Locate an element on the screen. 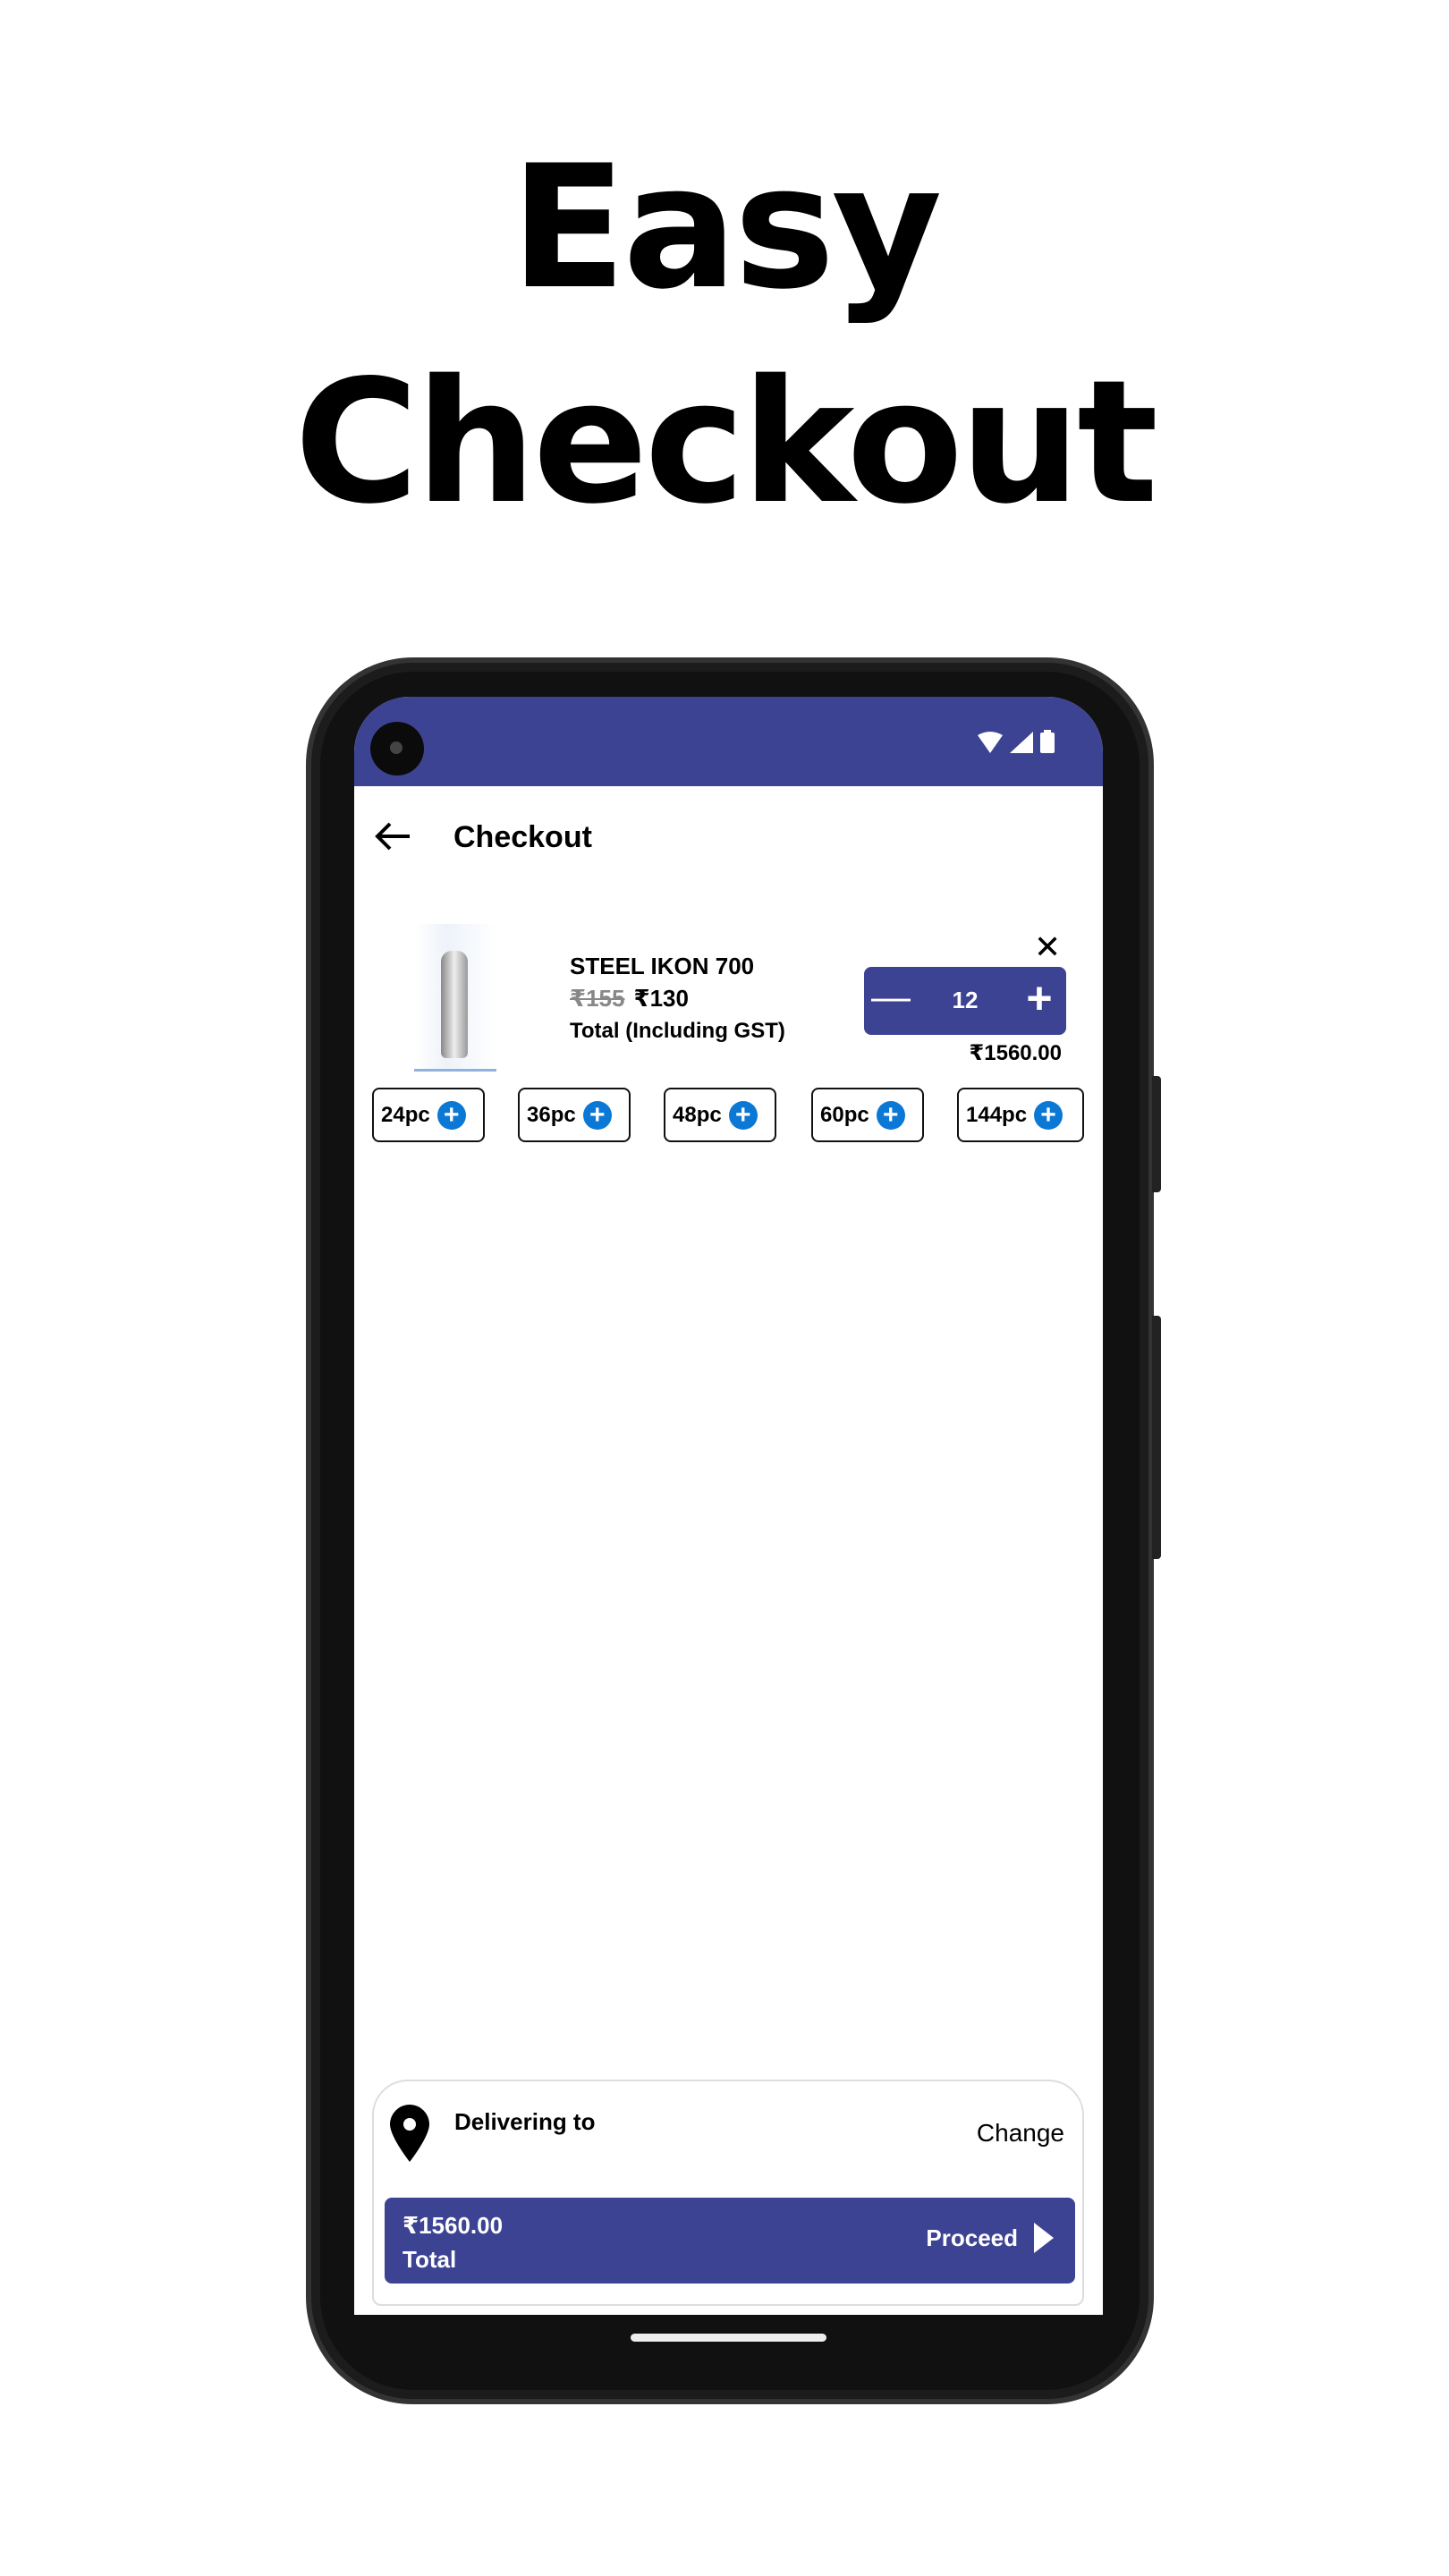 The height and width of the screenshot is (2576, 1449). product-name: STEEL IKON 700 is located at coordinates (662, 966).